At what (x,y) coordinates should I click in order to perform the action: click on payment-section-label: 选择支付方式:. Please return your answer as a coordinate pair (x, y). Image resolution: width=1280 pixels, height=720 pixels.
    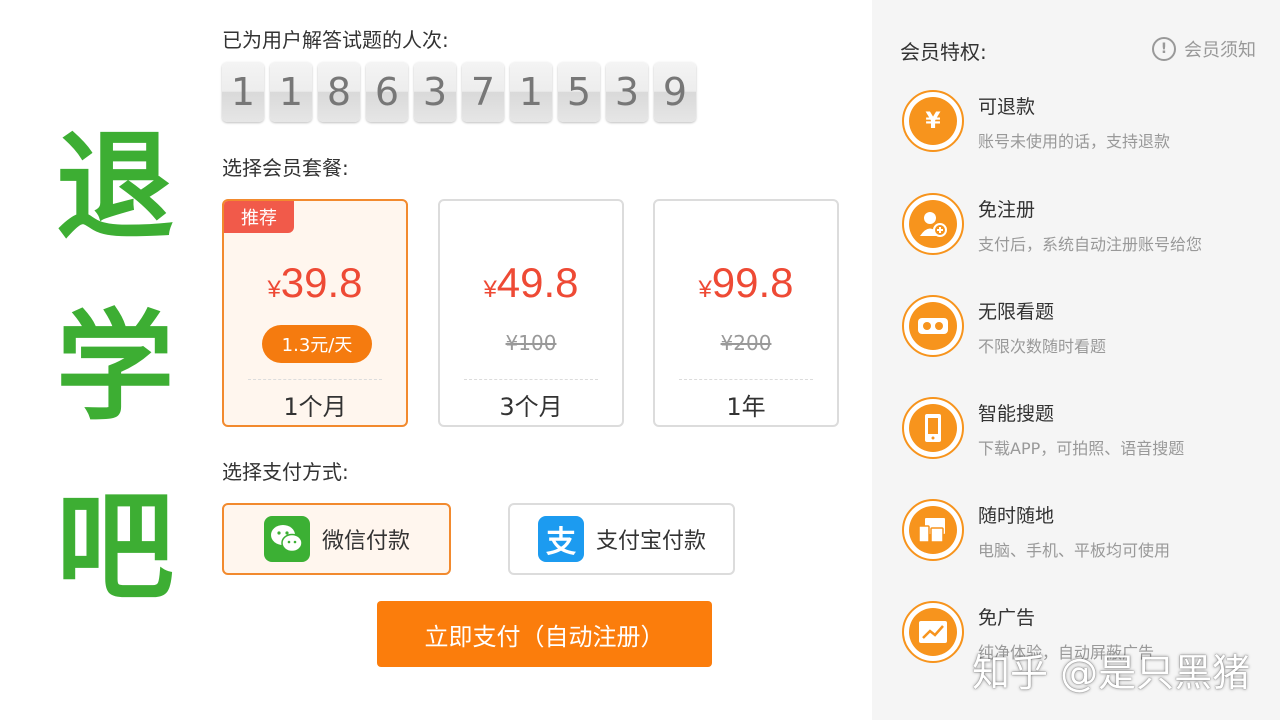
    Looking at the image, I should click on (285, 472).